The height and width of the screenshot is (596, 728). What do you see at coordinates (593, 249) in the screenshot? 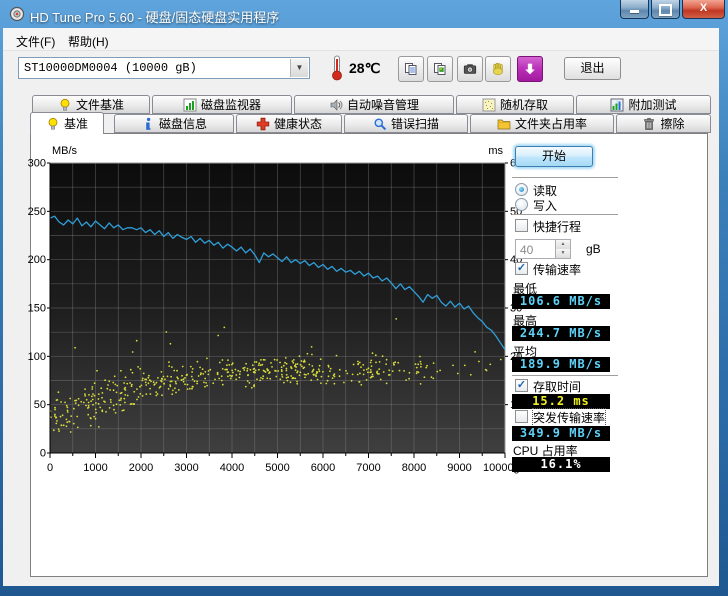
I see `short-stroke-unit: gB` at bounding box center [593, 249].